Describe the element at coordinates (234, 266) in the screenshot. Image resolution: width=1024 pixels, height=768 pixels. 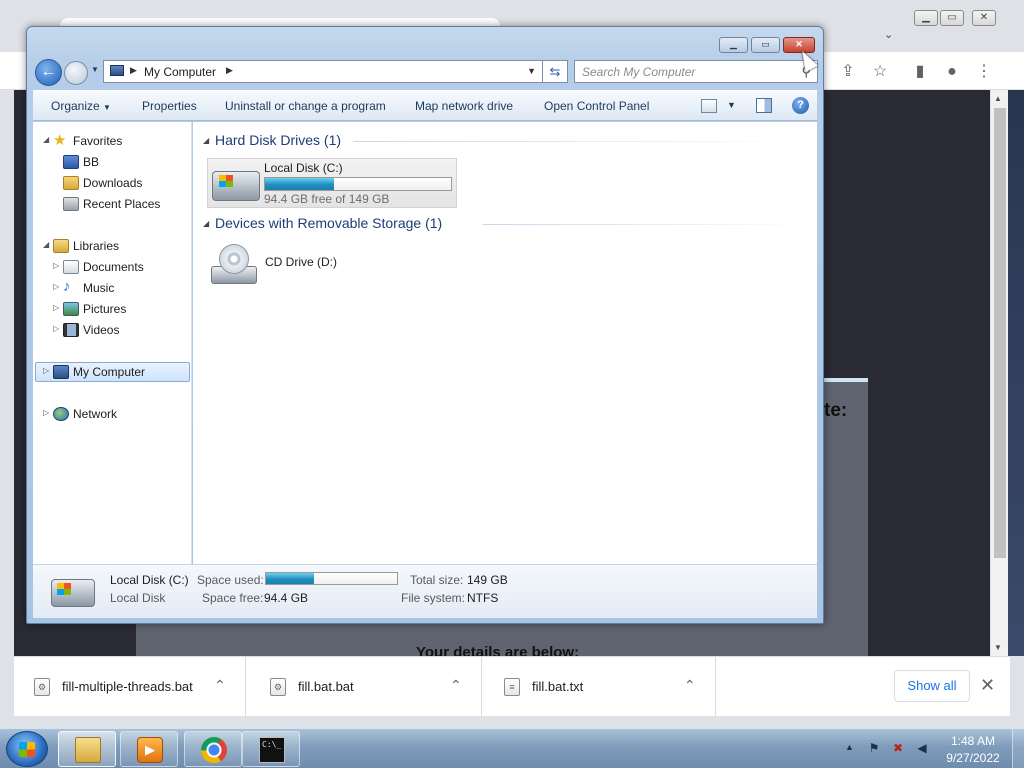
I see `cd-drive-icon` at that location.